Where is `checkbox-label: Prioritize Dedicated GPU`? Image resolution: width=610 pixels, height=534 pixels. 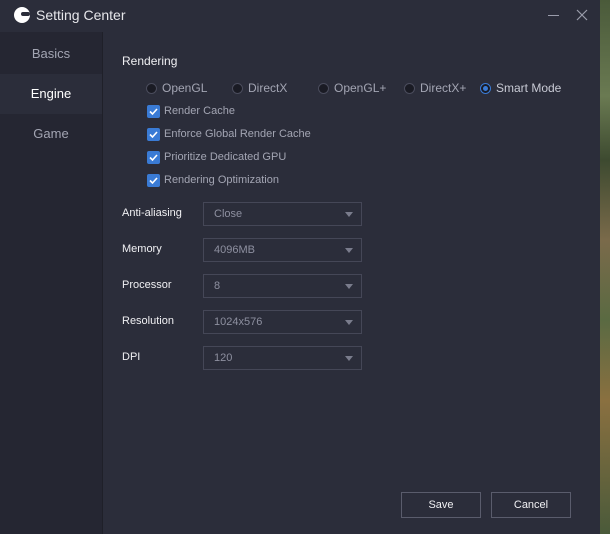
checkbox-label: Prioritize Dedicated GPU is located at coordinates (225, 157).